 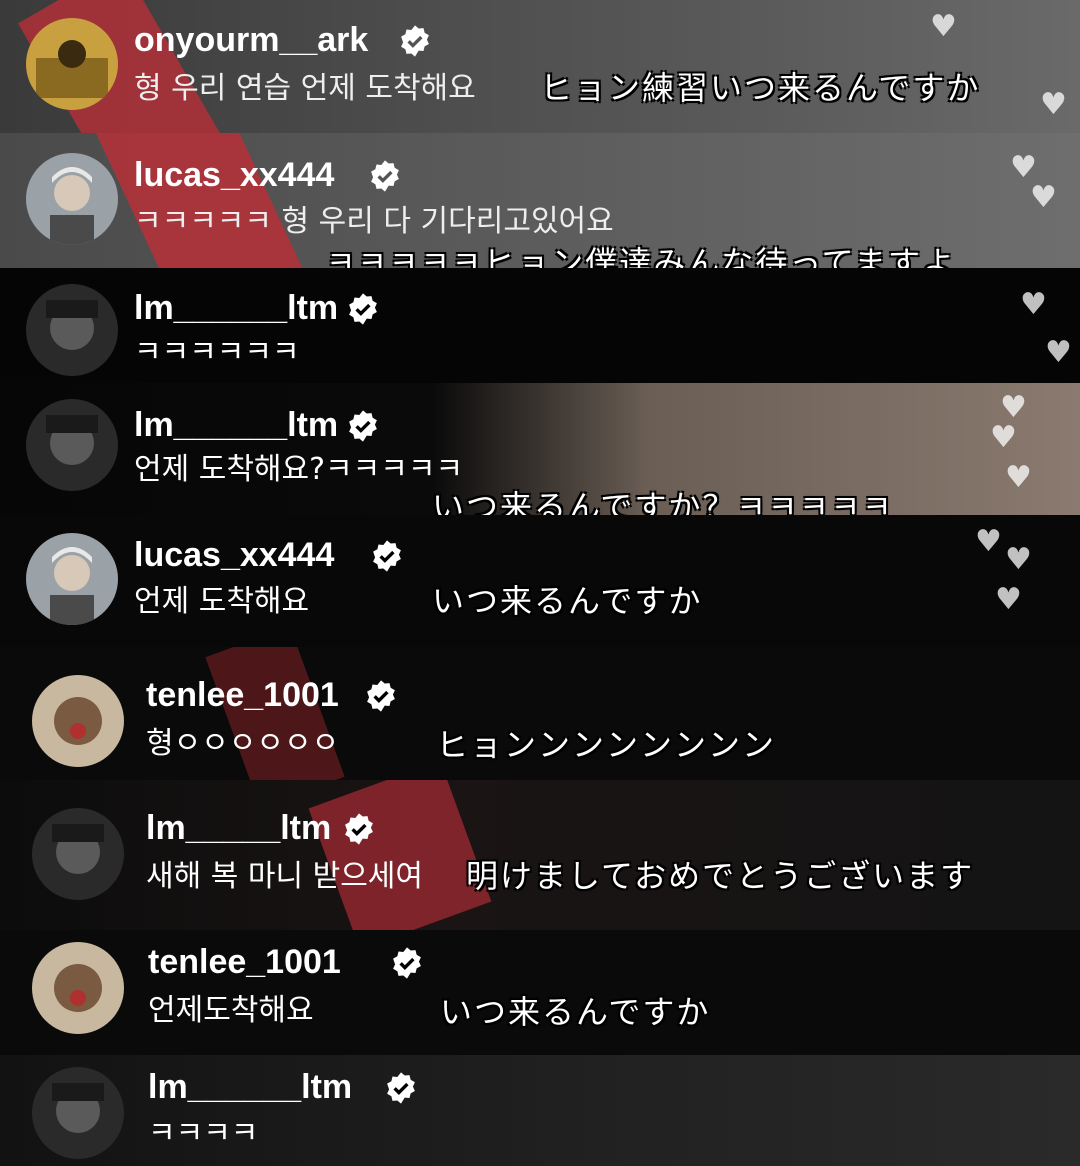 What do you see at coordinates (720, 876) in the screenshot?
I see `translation-caption: 明けましておめでとうございます` at bounding box center [720, 876].